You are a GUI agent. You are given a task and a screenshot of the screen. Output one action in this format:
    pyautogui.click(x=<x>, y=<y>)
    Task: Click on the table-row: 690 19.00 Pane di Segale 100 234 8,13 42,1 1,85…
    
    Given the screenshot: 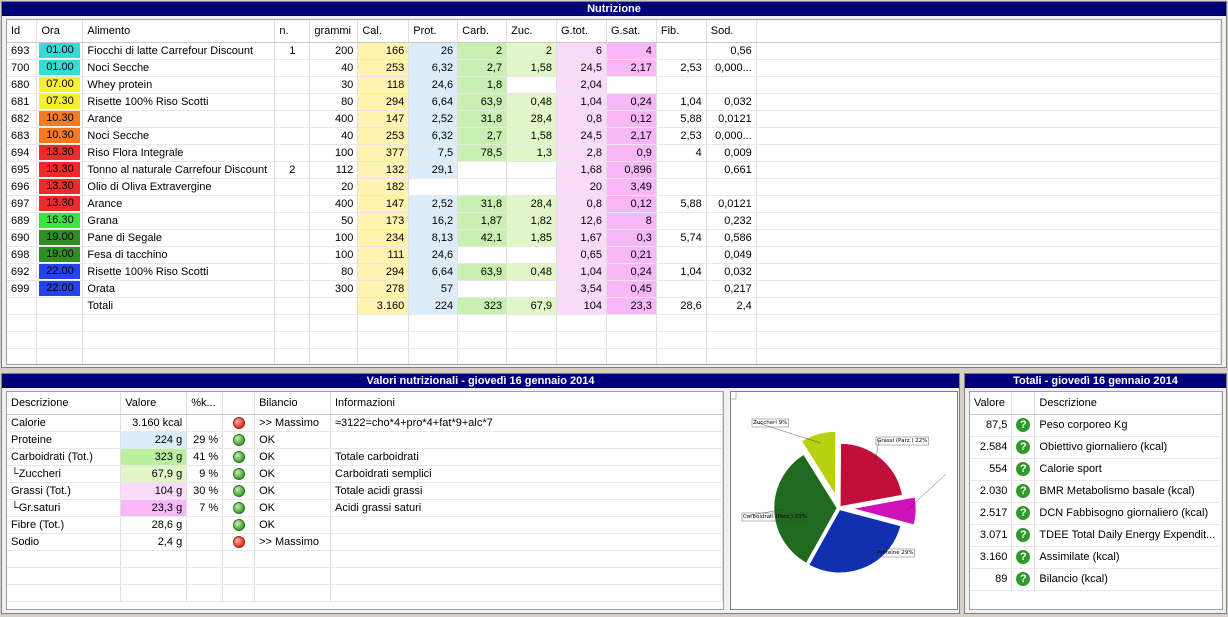 What is the action you would take?
    pyautogui.click(x=614, y=238)
    